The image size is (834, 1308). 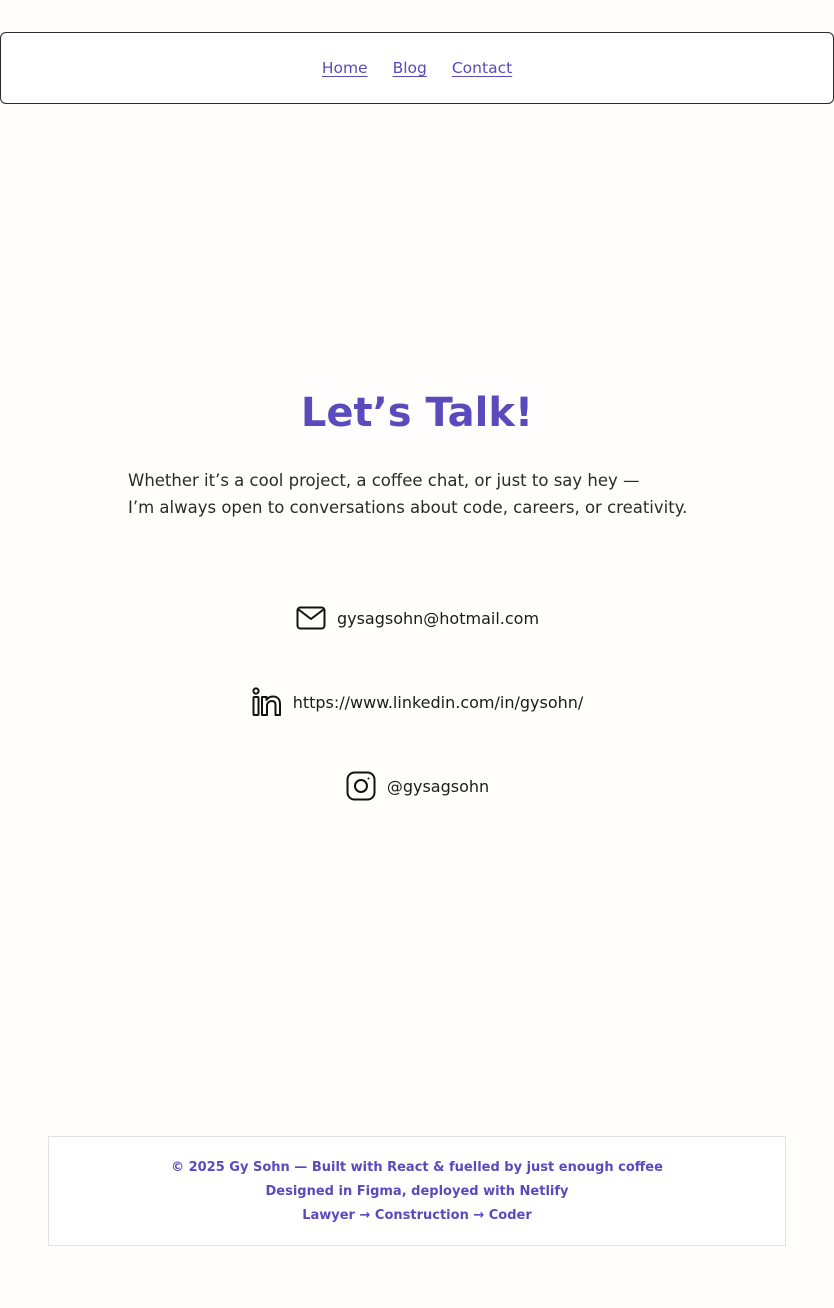 I want to click on instagram-link: @gysagsohn, so click(x=438, y=786).